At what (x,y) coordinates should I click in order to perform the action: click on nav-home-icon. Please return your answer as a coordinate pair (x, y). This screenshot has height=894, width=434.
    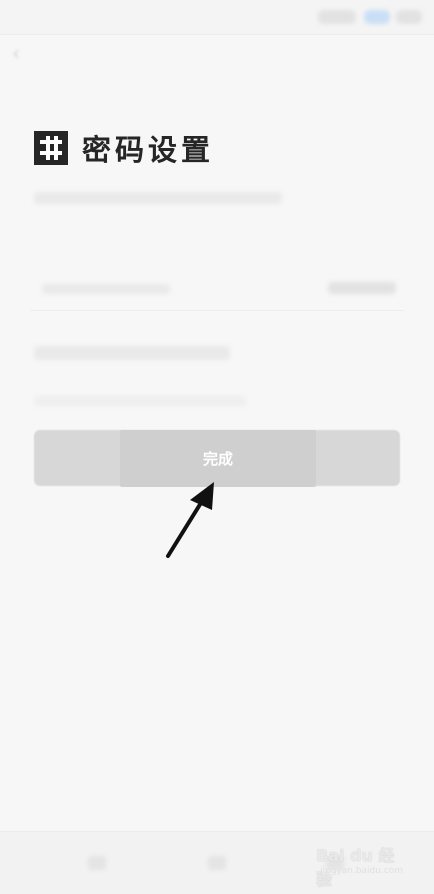
    Looking at the image, I should click on (217, 863).